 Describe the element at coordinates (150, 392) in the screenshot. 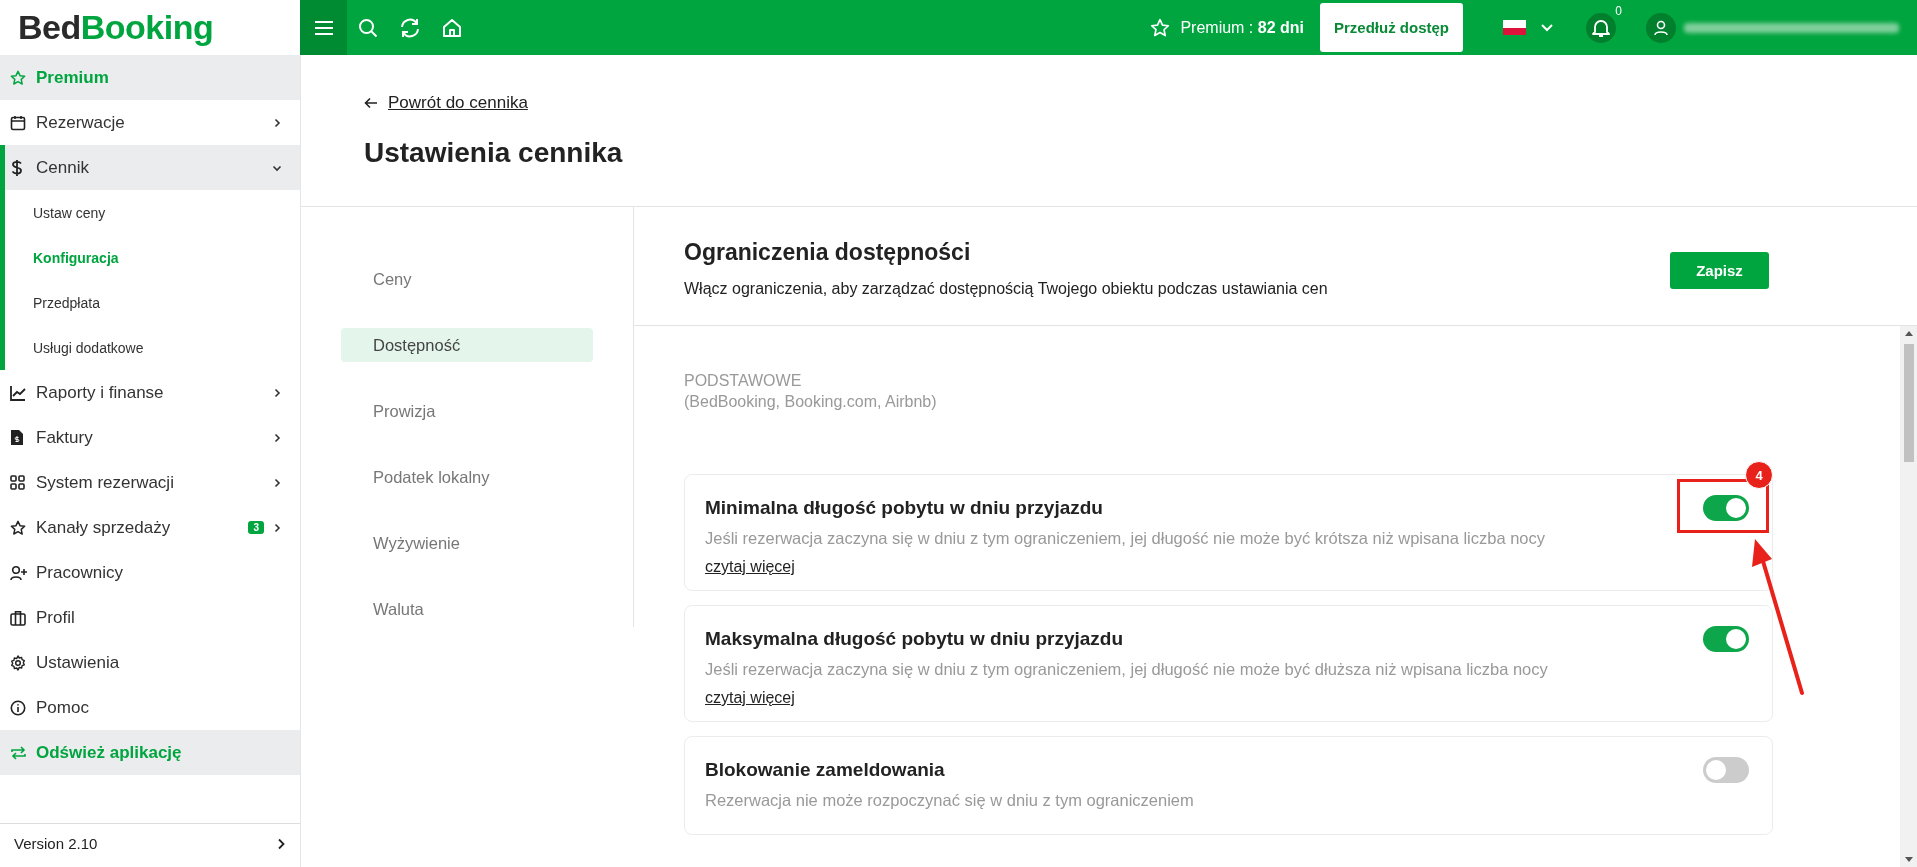

I see `sidebar-item: Raporty i finanse` at that location.